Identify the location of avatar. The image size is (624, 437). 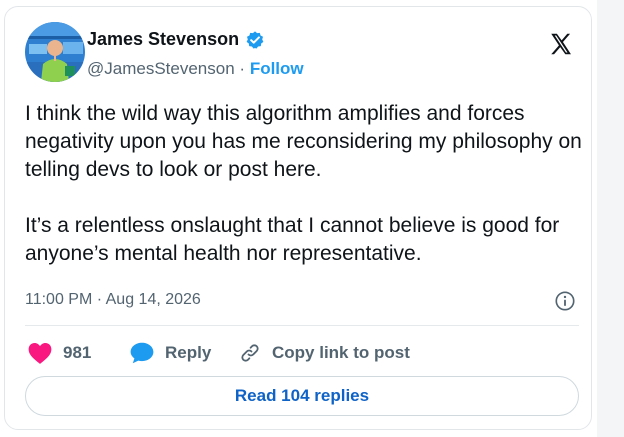
(55, 52).